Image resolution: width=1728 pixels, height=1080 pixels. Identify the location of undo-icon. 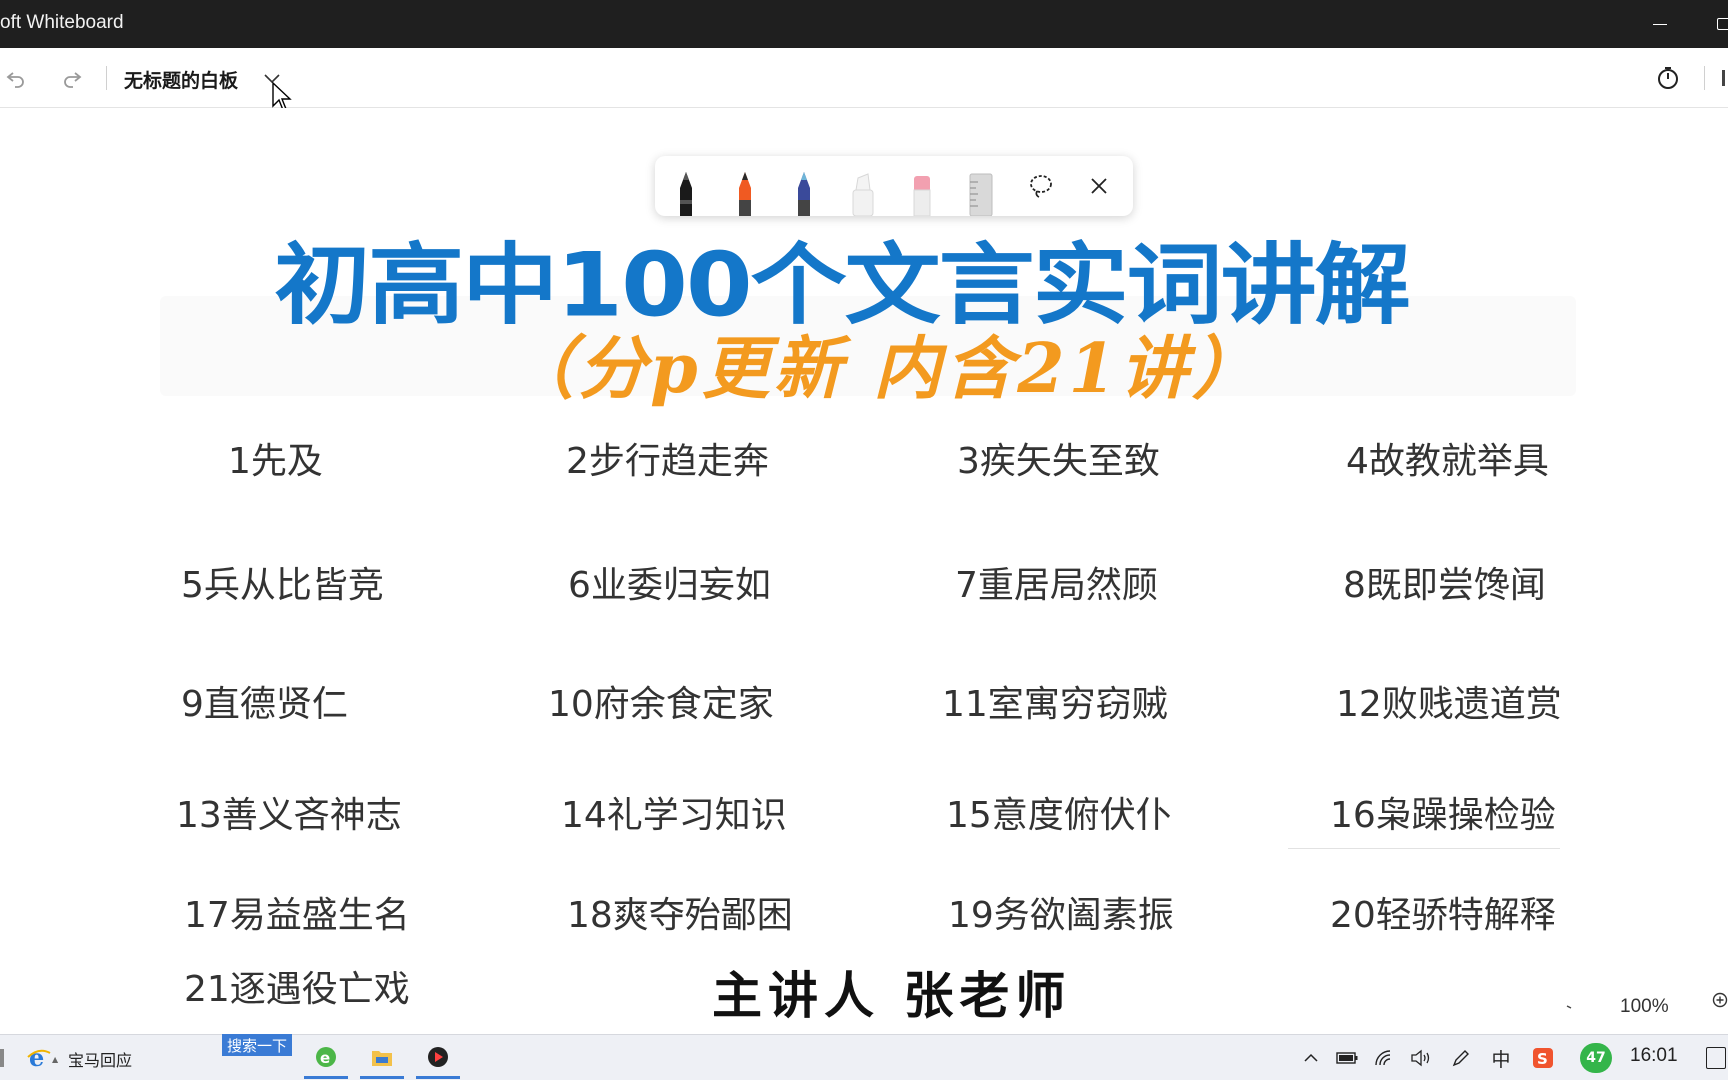
(15, 80).